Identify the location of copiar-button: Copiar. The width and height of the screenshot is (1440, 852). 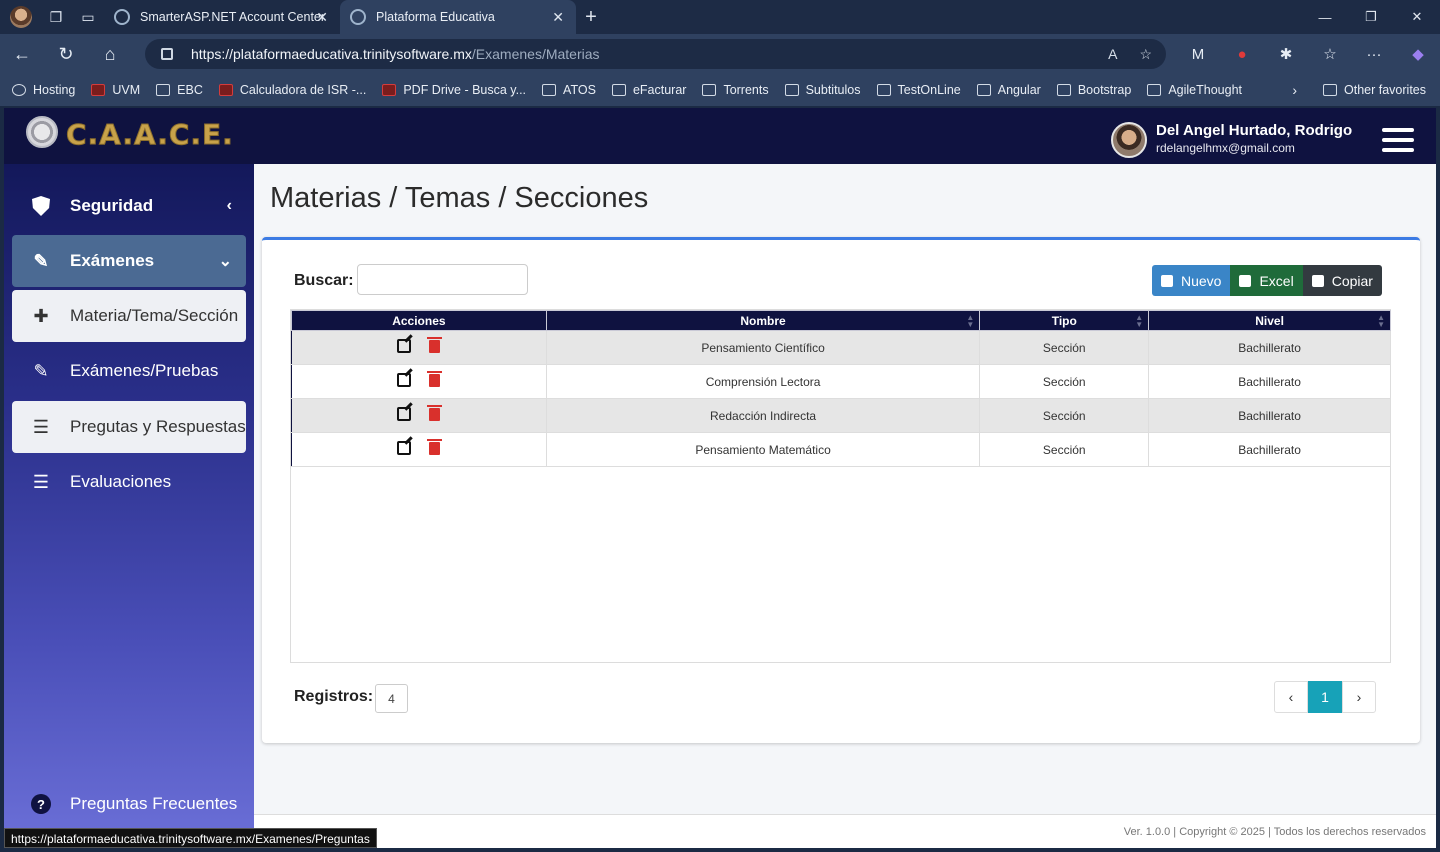
(1342, 280).